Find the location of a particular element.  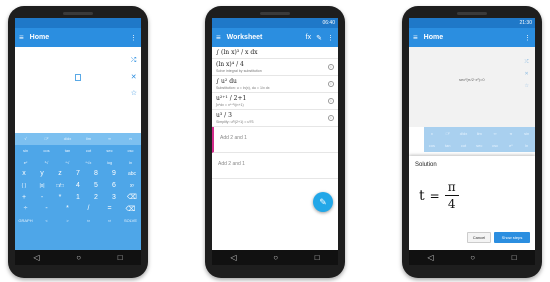

worksheet-step: ∫ (ln x)³ / x dx is located at coordinates (275, 53).